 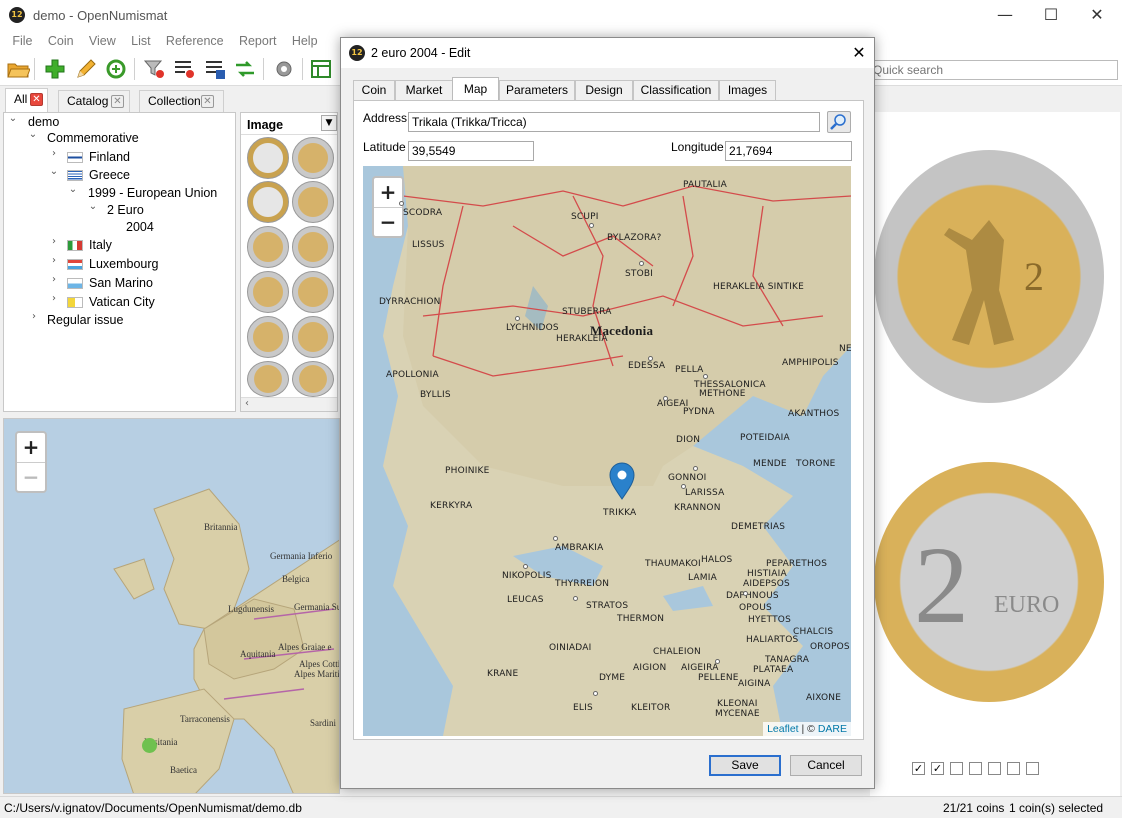 I want to click on address-field, so click(x=614, y=122).